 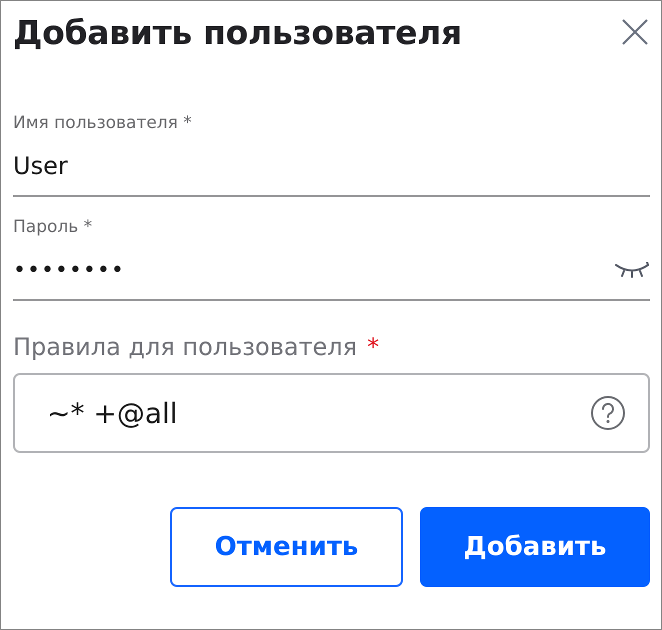 What do you see at coordinates (632, 270) in the screenshot?
I see `eye-closed-icon` at bounding box center [632, 270].